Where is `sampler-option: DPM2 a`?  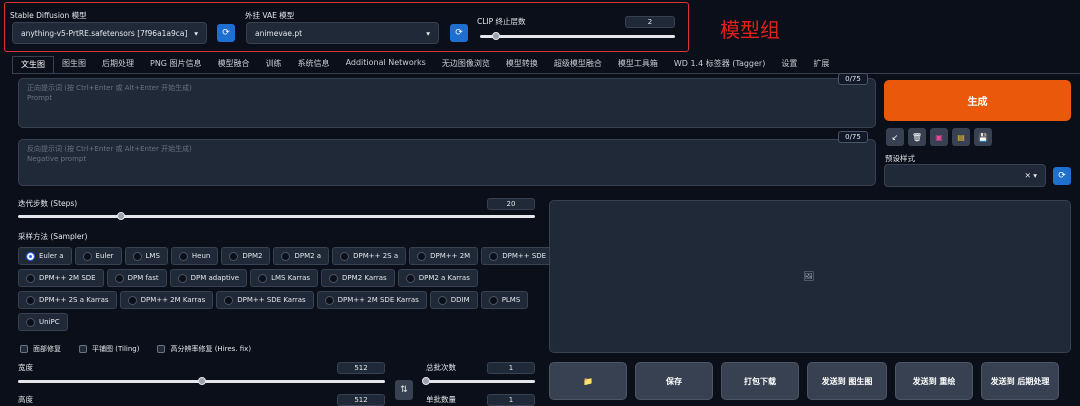 sampler-option: DPM2 a is located at coordinates (301, 256).